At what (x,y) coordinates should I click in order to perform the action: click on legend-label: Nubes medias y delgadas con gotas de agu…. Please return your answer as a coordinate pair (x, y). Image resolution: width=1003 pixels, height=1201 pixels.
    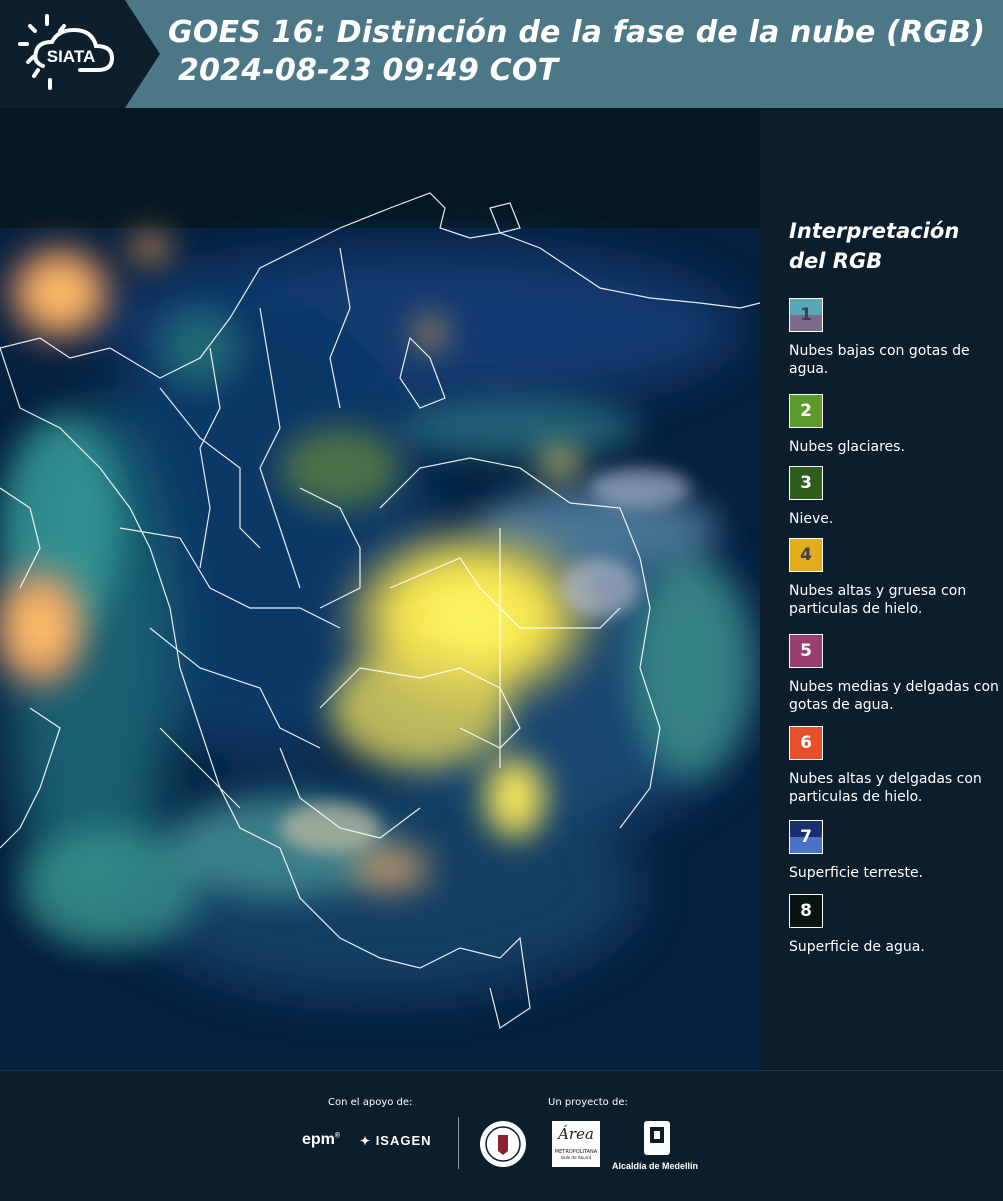
    Looking at the image, I should click on (894, 696).